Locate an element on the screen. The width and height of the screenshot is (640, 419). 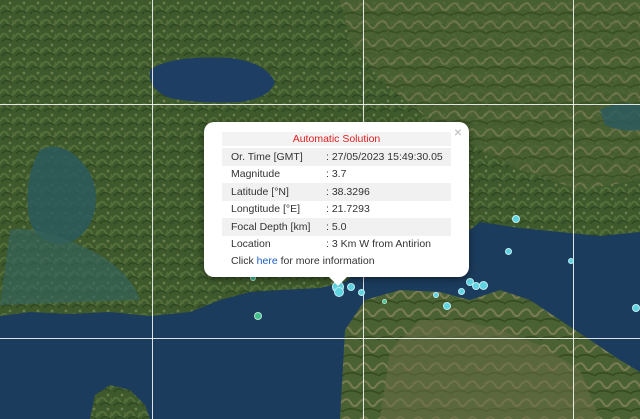
focal-depth-label: Focal Depth [km] is located at coordinates (269, 227).